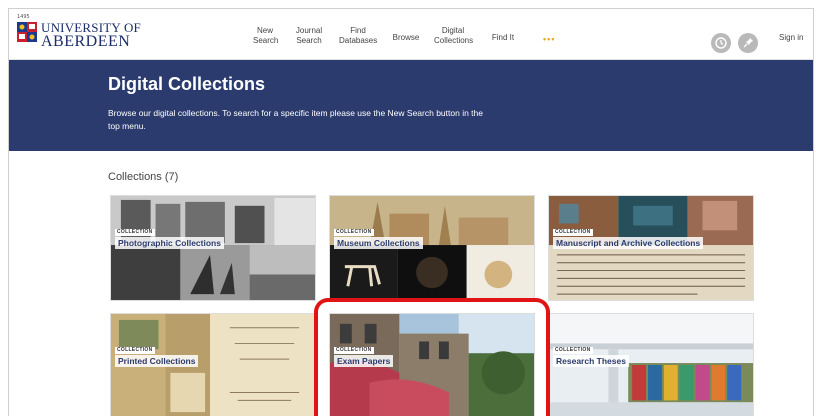 The width and height of the screenshot is (816, 416). What do you see at coordinates (406, 38) in the screenshot?
I see `nav-browse: Browse` at bounding box center [406, 38].